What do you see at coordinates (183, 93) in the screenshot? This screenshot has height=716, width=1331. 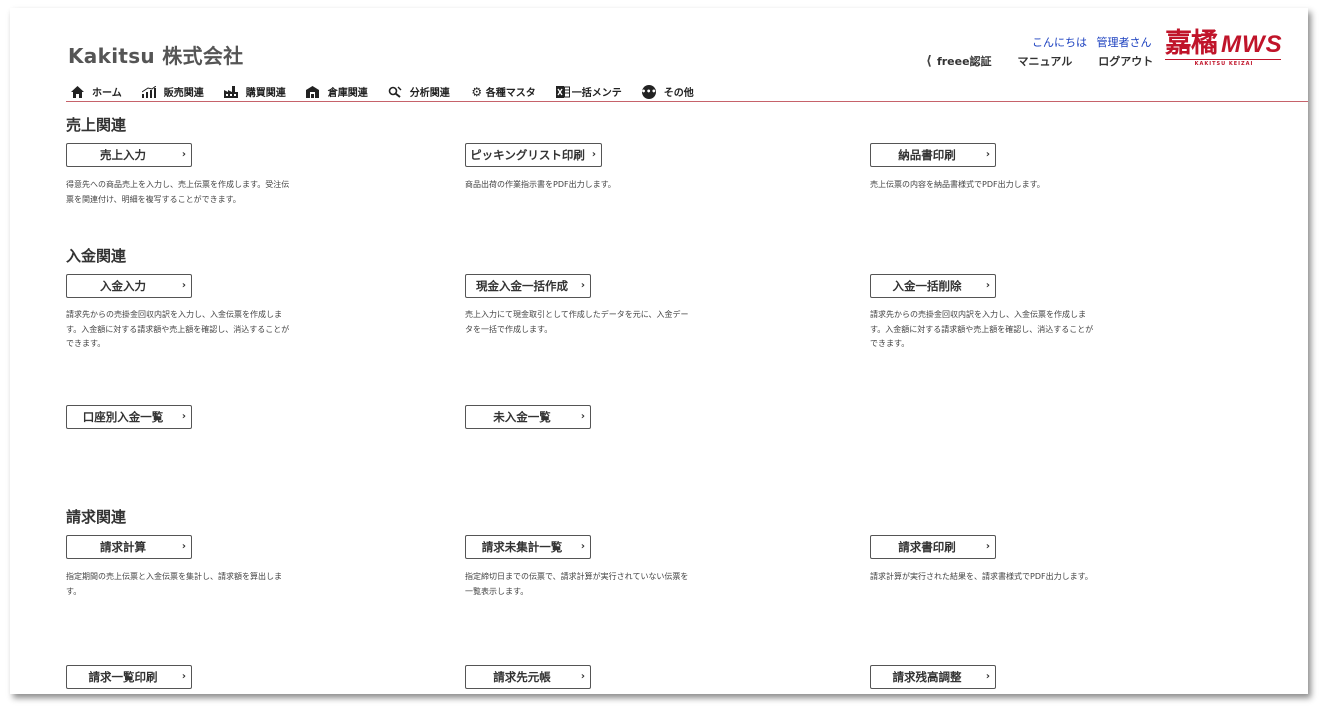 I see `nav-sales-label: 販売関連` at bounding box center [183, 93].